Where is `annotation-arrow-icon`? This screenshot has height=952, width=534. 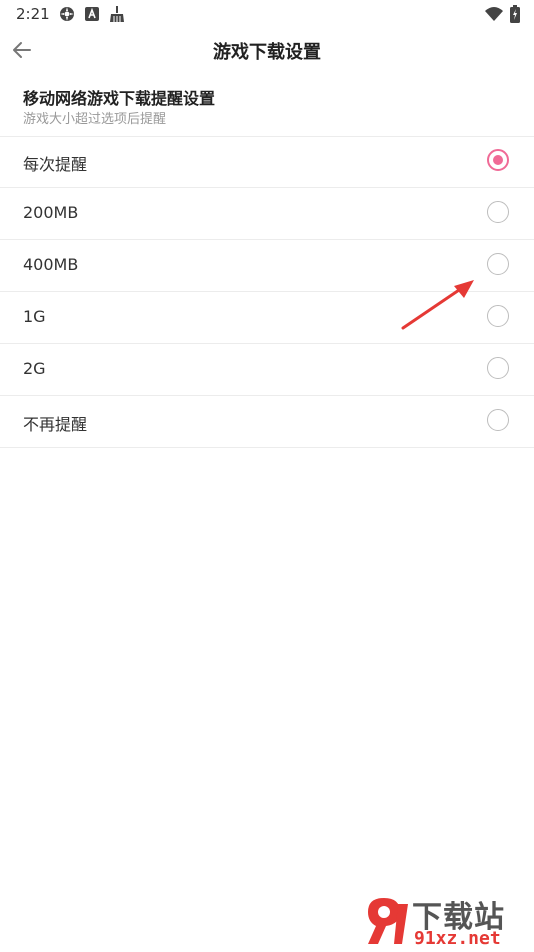
annotation-arrow-icon is located at coordinates (437, 305).